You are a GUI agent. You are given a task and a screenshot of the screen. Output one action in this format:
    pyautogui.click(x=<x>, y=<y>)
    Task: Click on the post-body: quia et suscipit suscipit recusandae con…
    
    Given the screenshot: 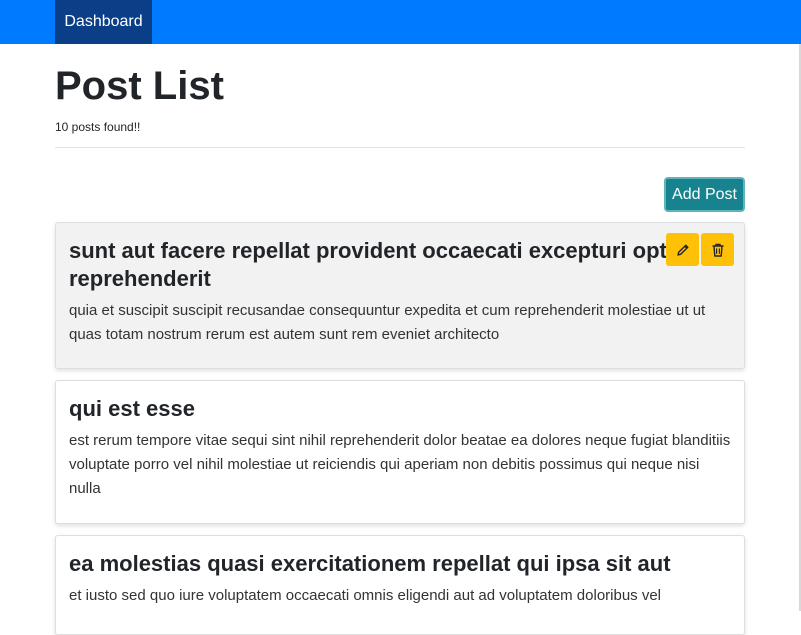 What is the action you would take?
    pyautogui.click(x=387, y=322)
    